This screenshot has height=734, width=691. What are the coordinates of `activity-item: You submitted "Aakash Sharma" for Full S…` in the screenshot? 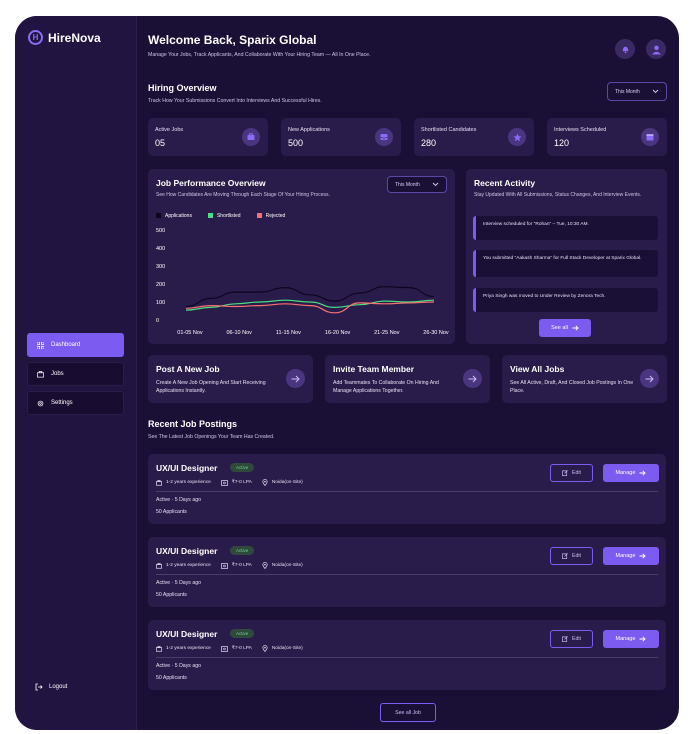 It's located at (565, 263).